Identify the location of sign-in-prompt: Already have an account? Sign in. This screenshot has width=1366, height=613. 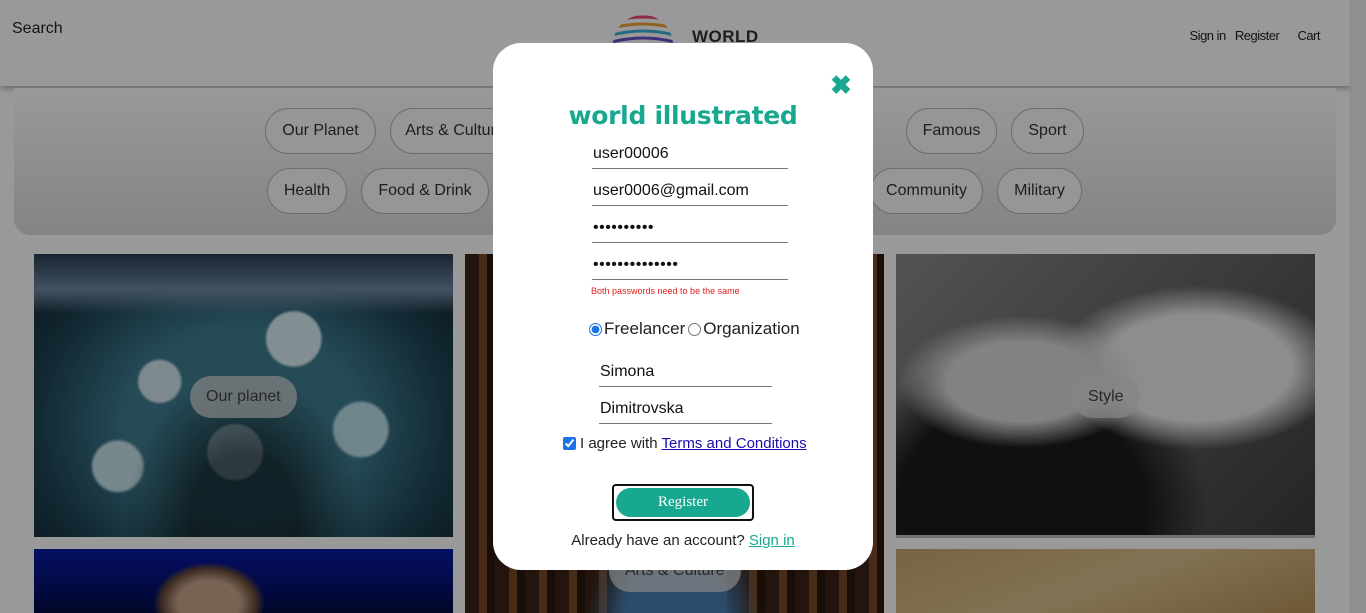
(683, 540).